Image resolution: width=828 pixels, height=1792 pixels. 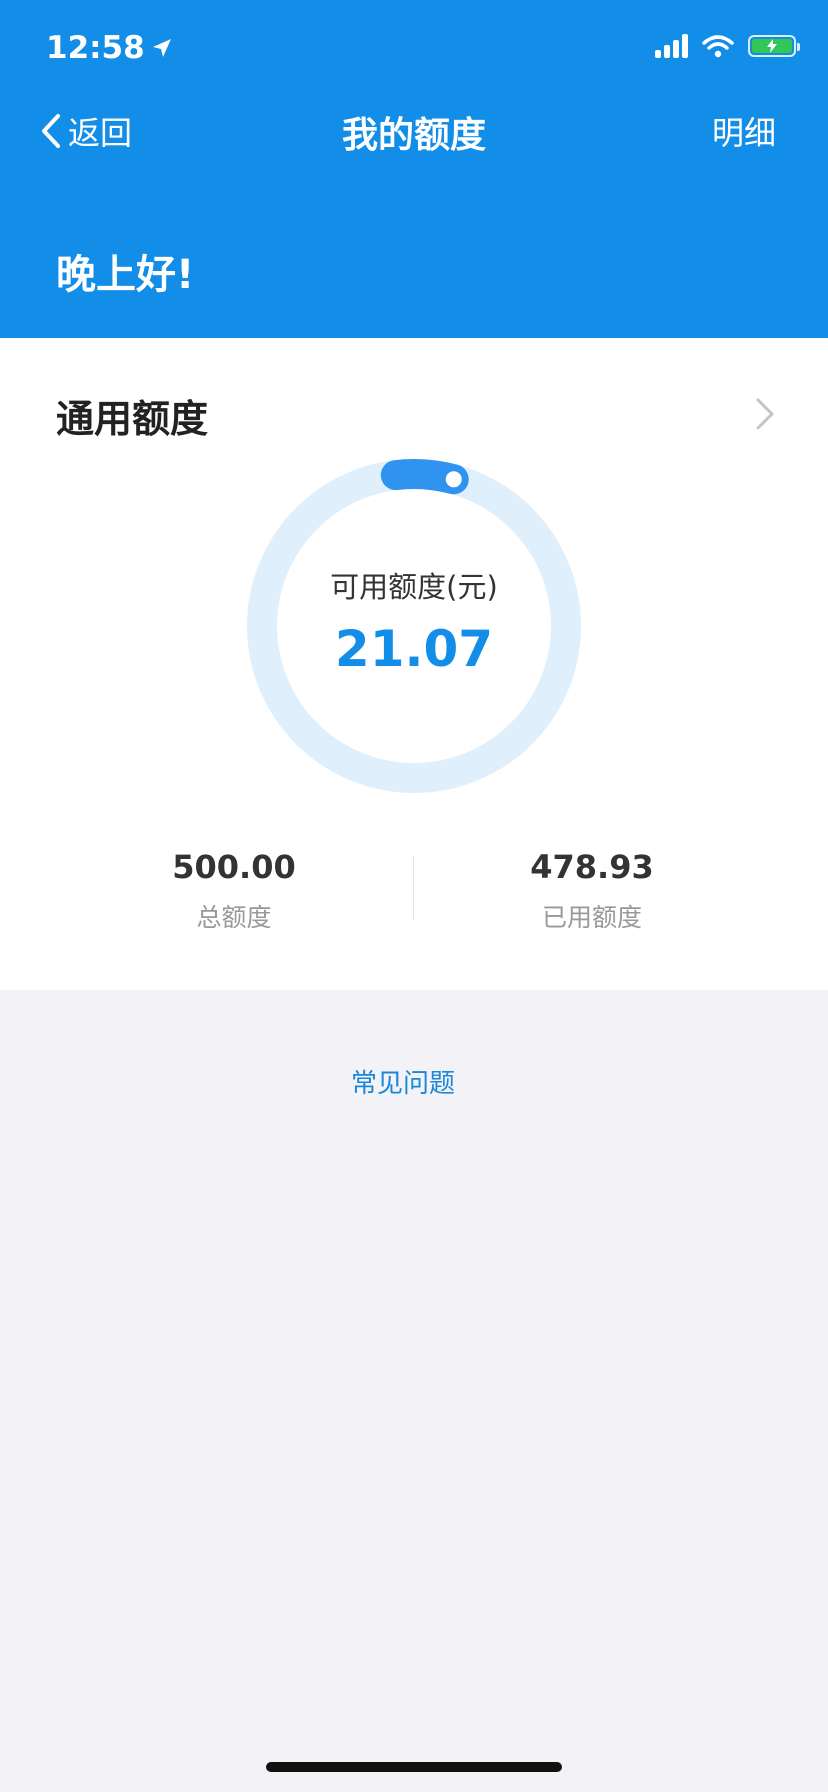 I want to click on chevron-right-icon, so click(x=765, y=416).